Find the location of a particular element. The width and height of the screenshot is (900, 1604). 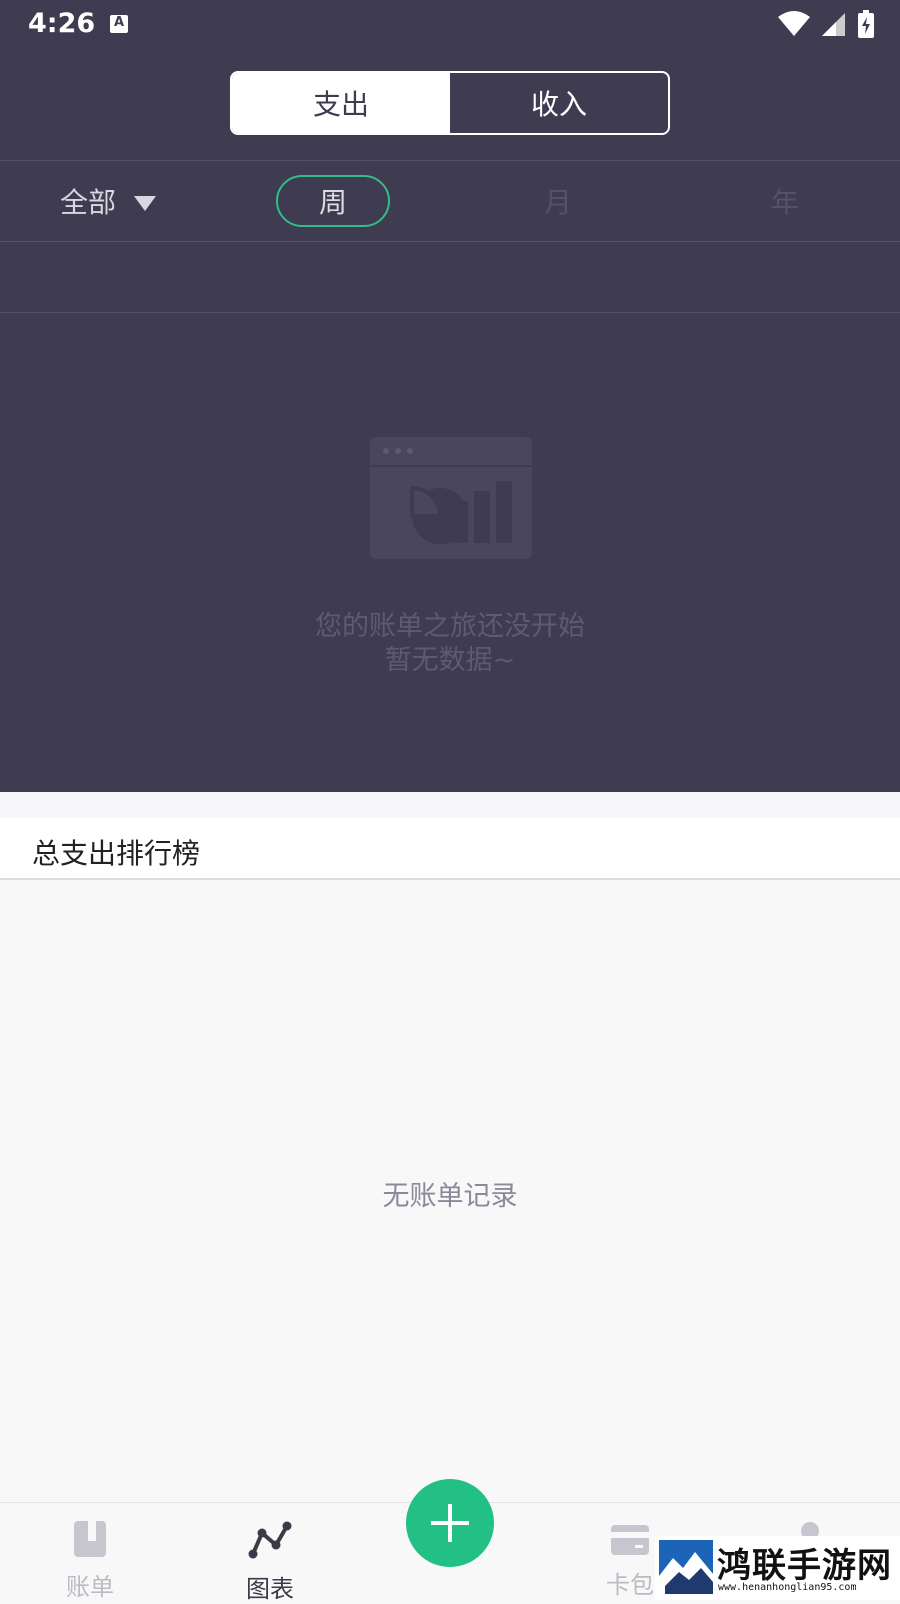

status-bar: 4:26 A is located at coordinates (450, 25).